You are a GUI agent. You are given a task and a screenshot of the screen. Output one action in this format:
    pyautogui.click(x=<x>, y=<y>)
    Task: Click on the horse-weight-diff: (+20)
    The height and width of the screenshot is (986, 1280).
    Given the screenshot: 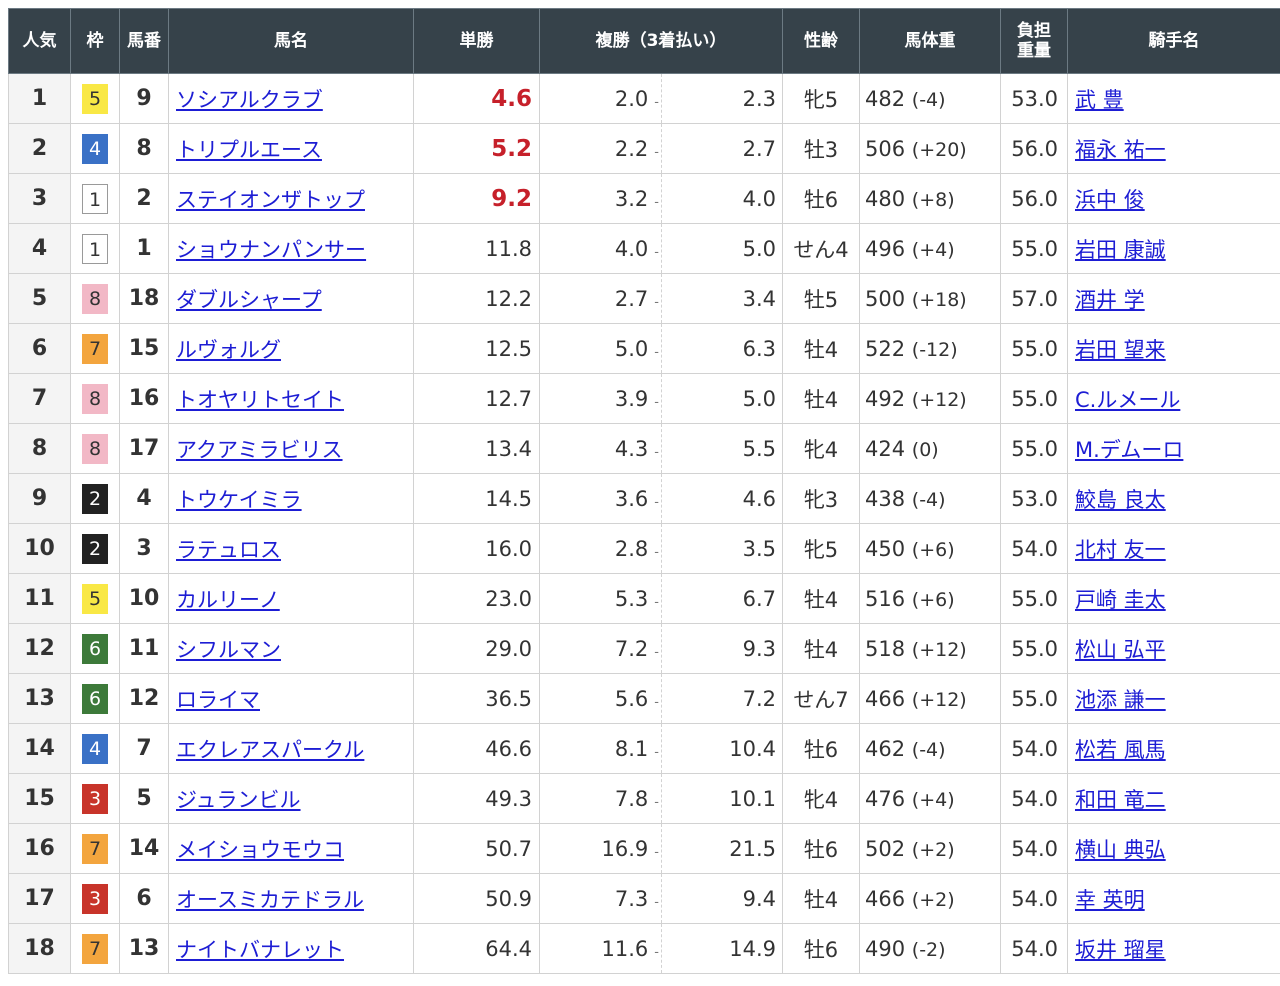 What is the action you would take?
    pyautogui.click(x=939, y=149)
    